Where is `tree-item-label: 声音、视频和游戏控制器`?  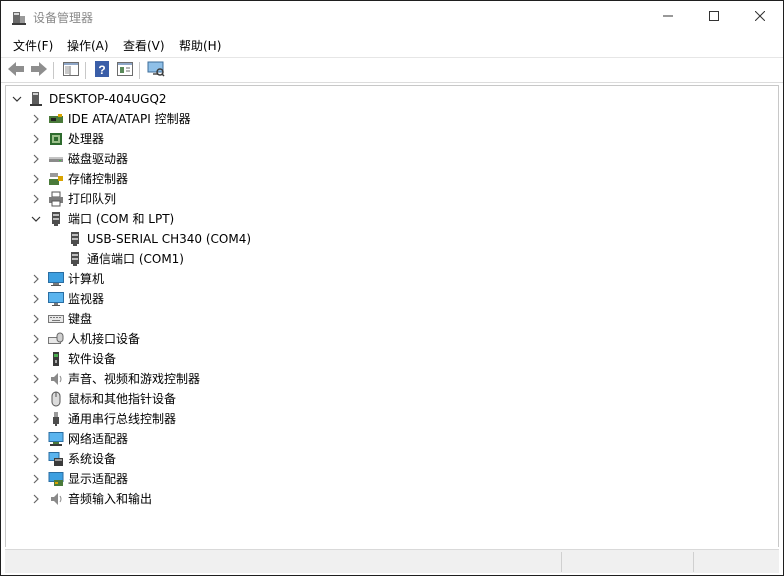 tree-item-label: 声音、视频和游戏控制器 is located at coordinates (134, 379).